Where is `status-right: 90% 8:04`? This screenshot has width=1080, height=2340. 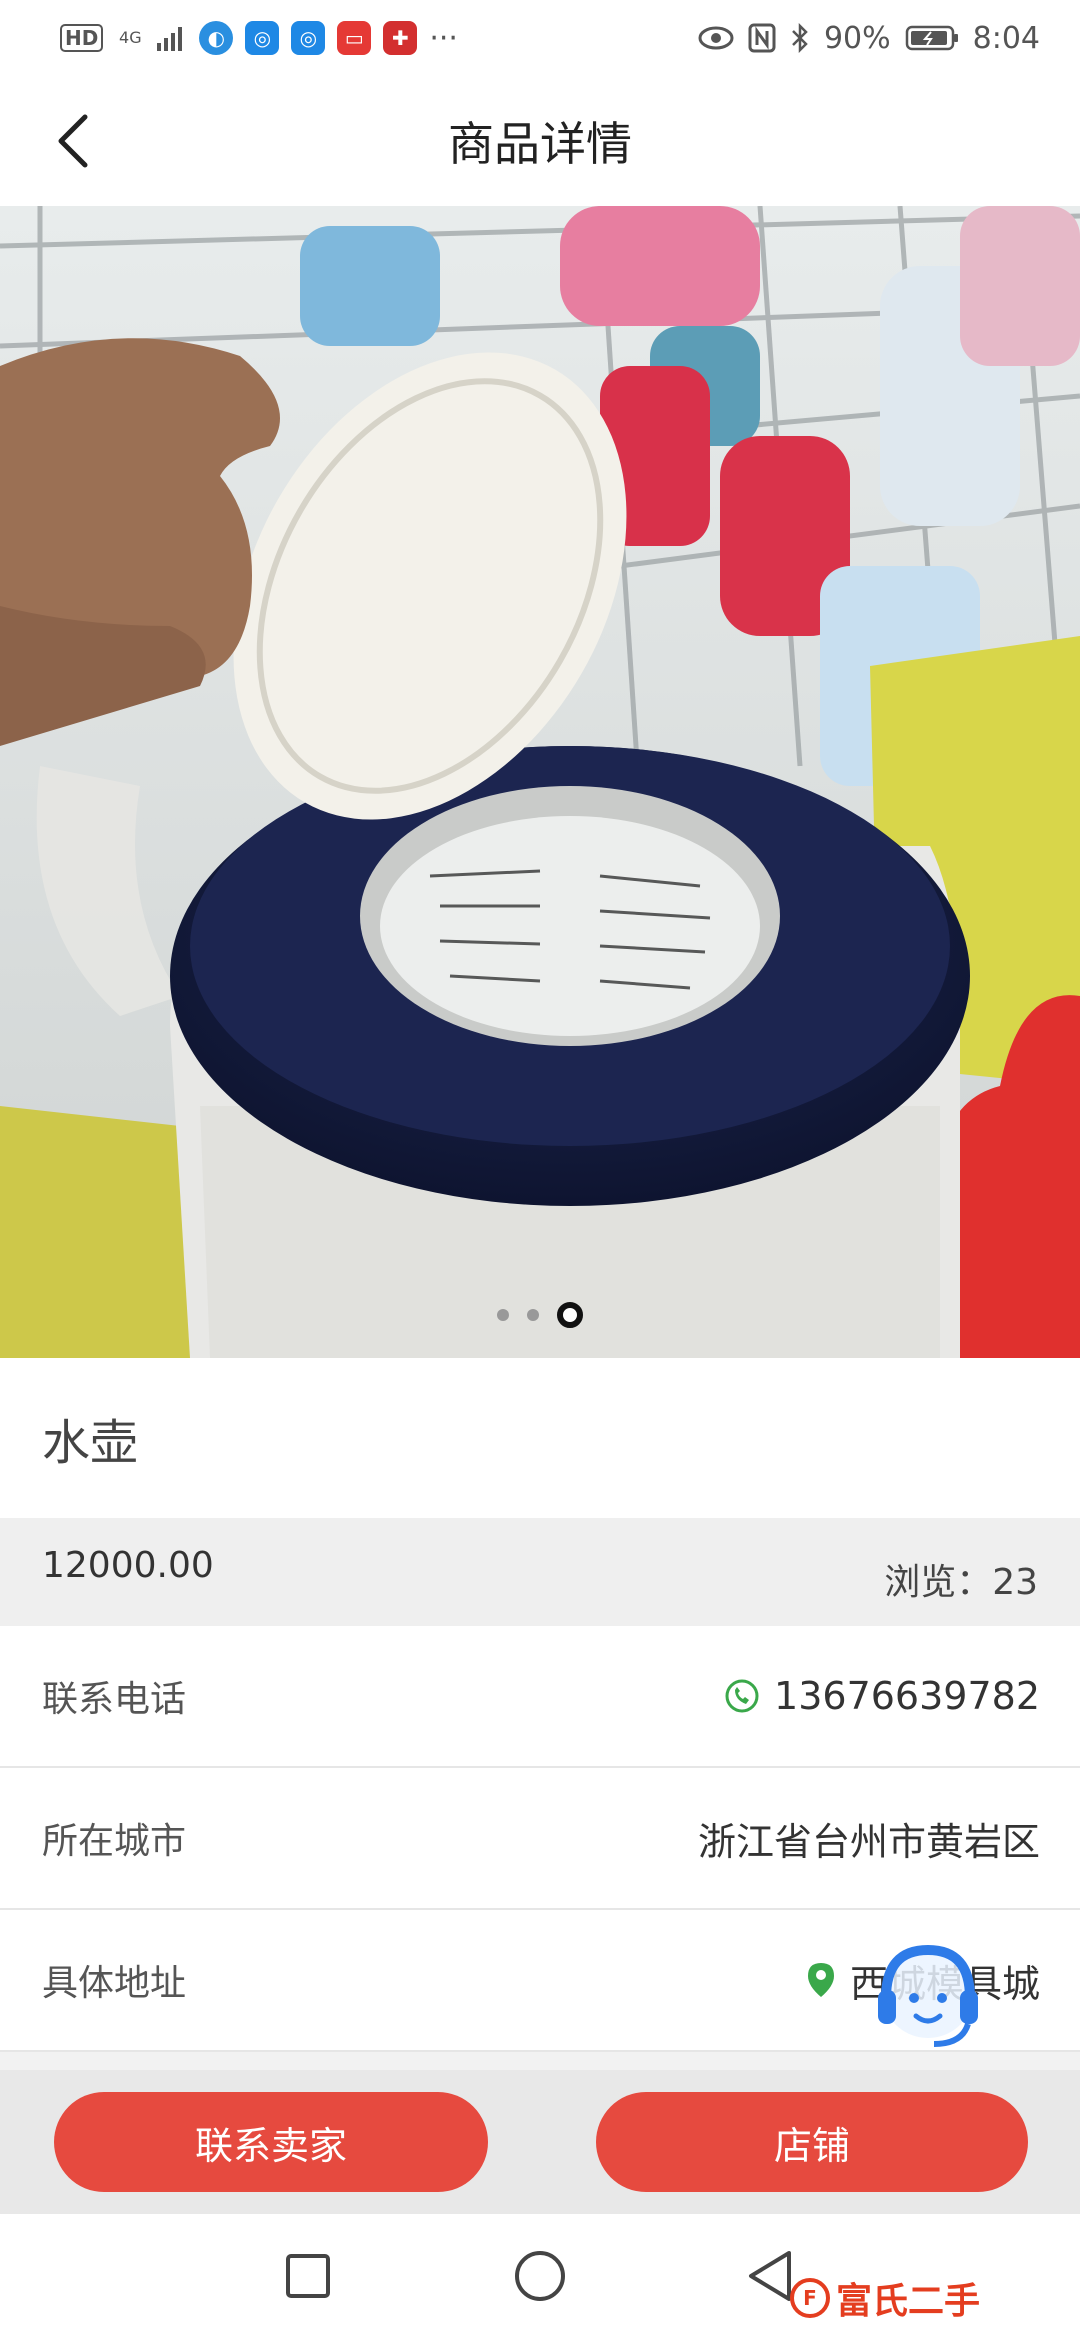 status-right: 90% 8:04 is located at coordinates (869, 38).